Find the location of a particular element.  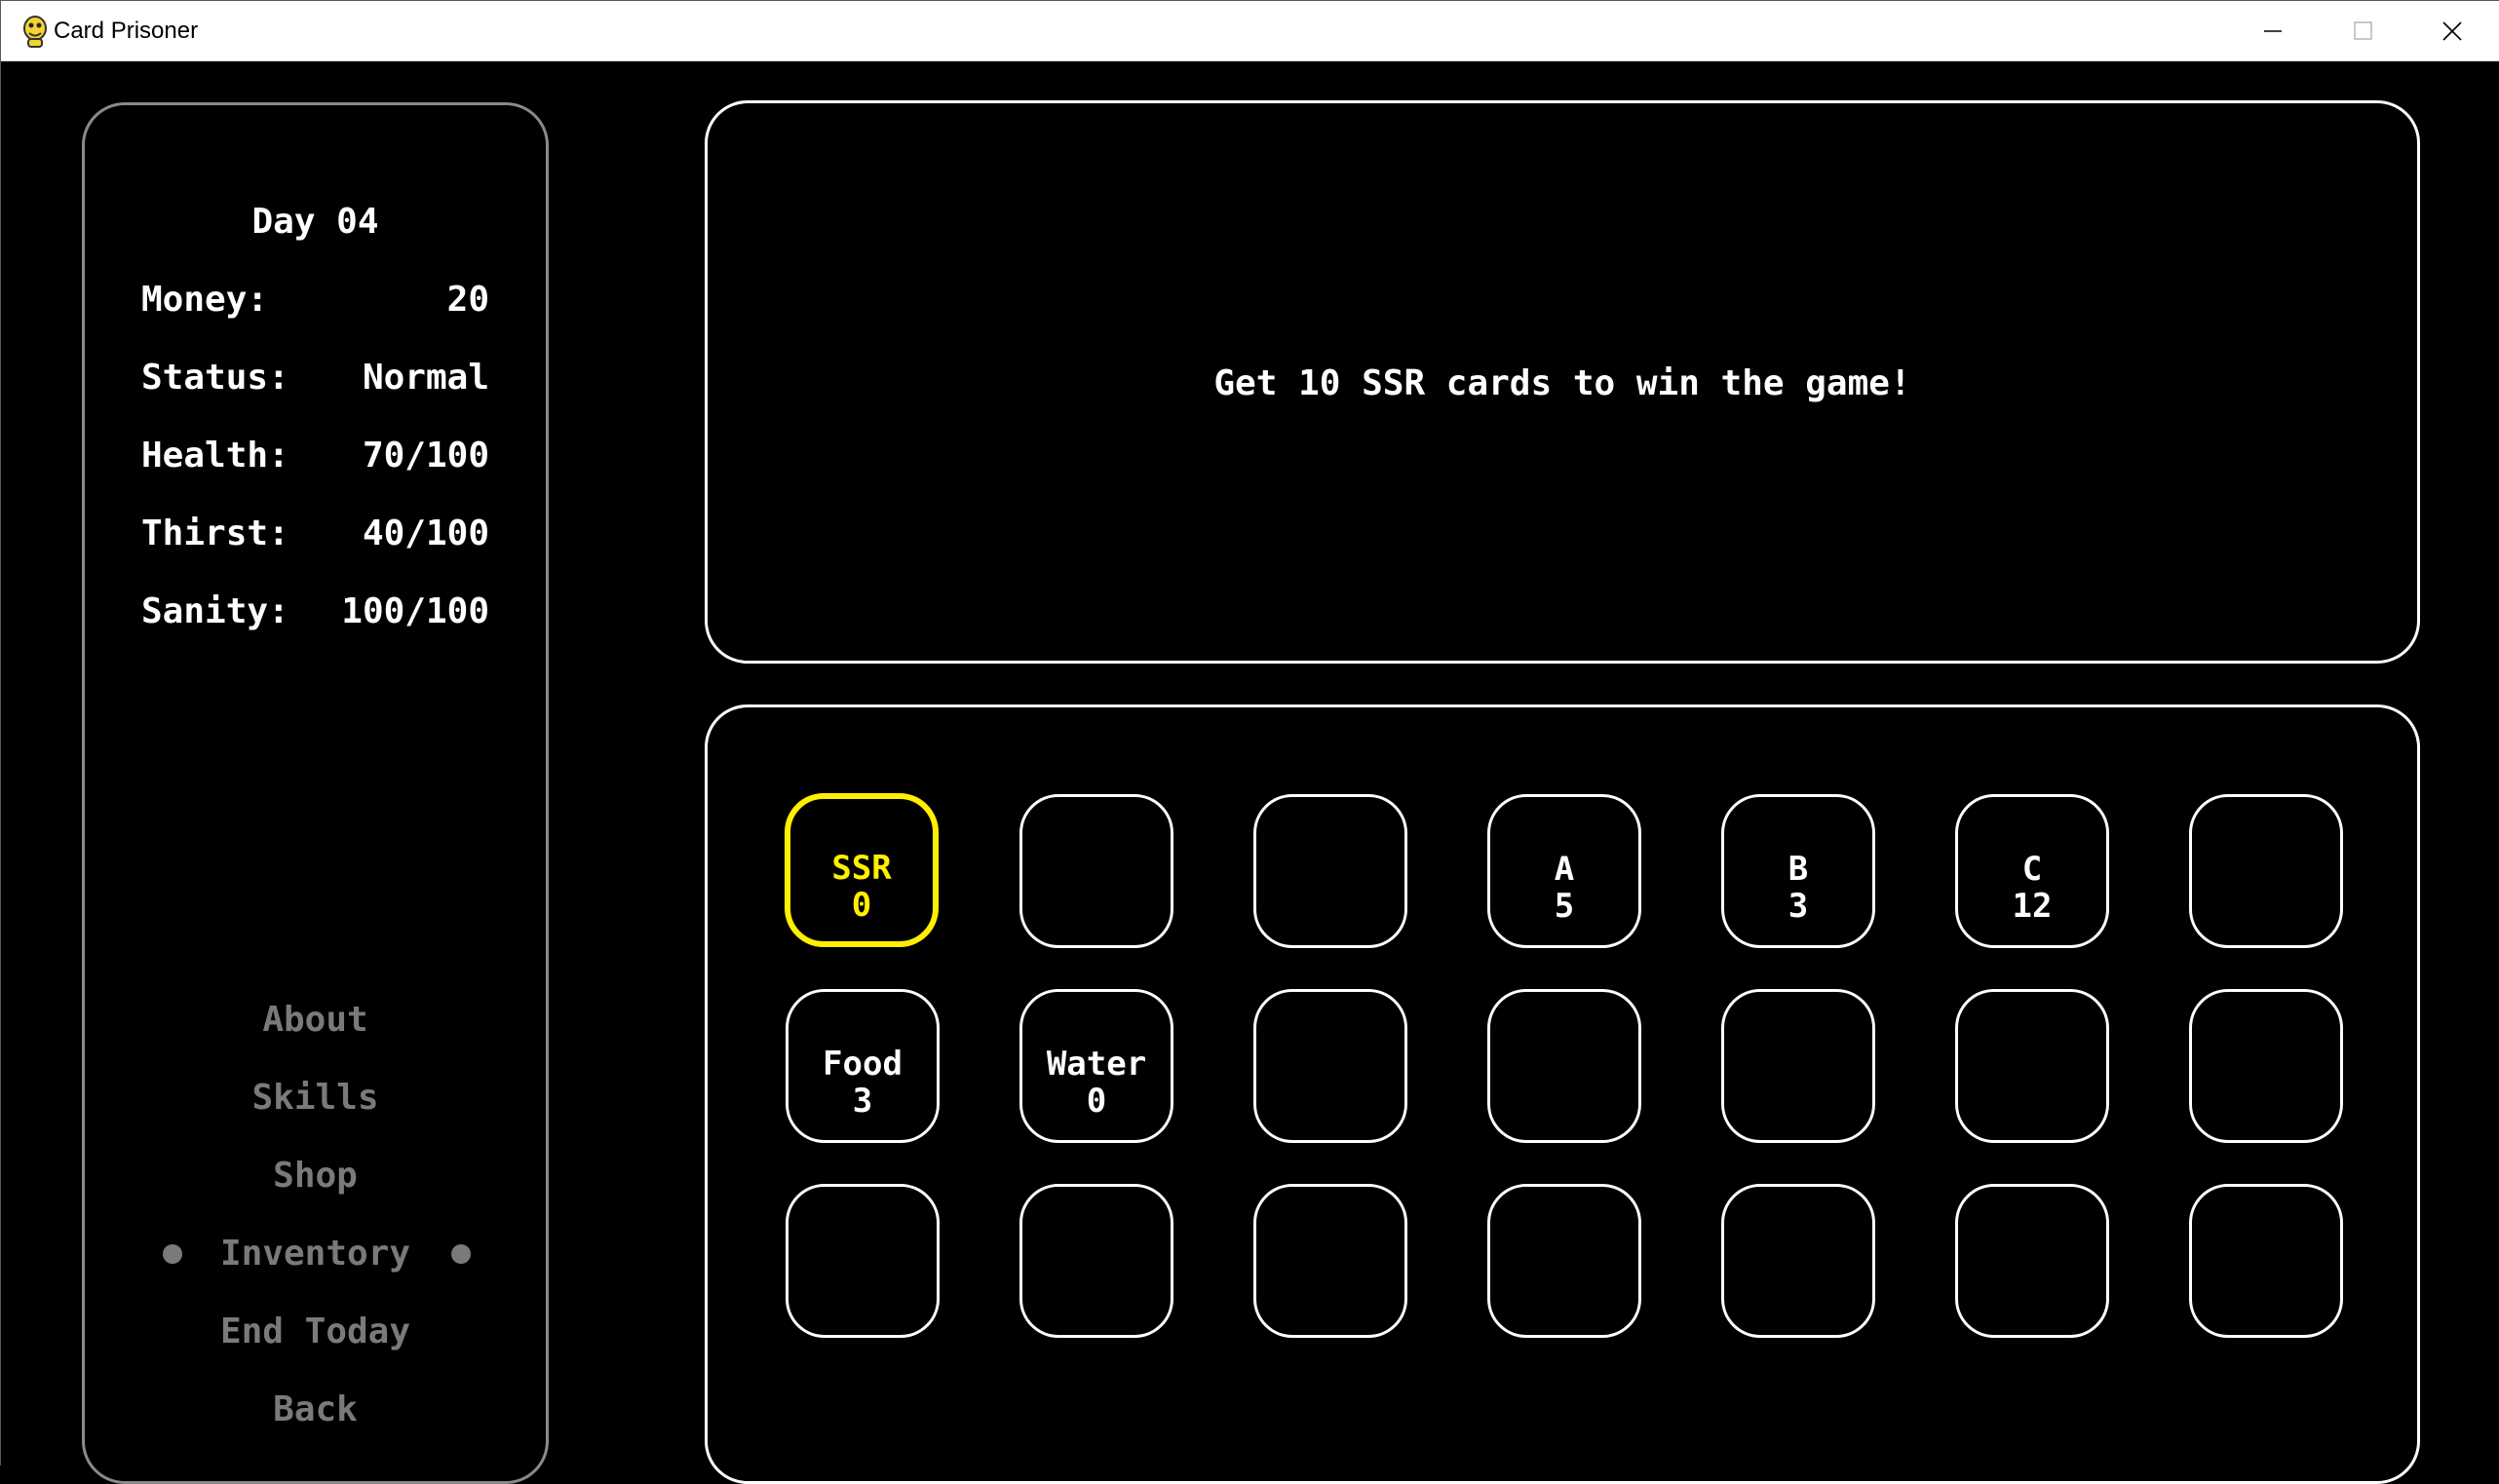

title-bar: Card Prisoner is located at coordinates (1250, 31).